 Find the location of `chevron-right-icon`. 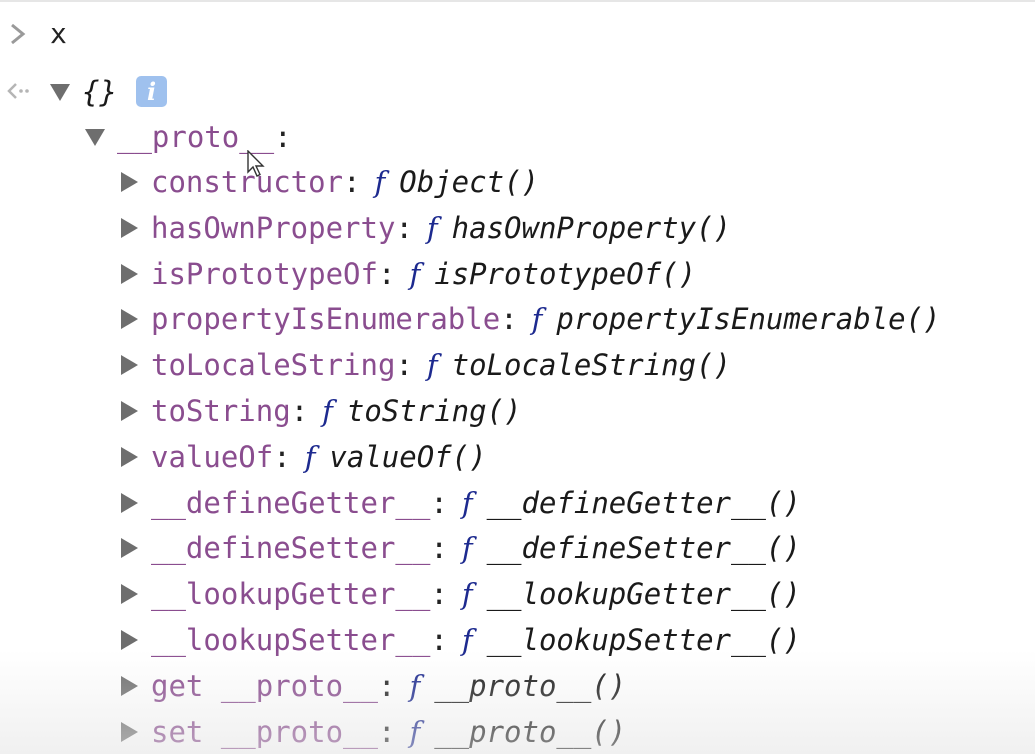

chevron-right-icon is located at coordinates (18, 36).